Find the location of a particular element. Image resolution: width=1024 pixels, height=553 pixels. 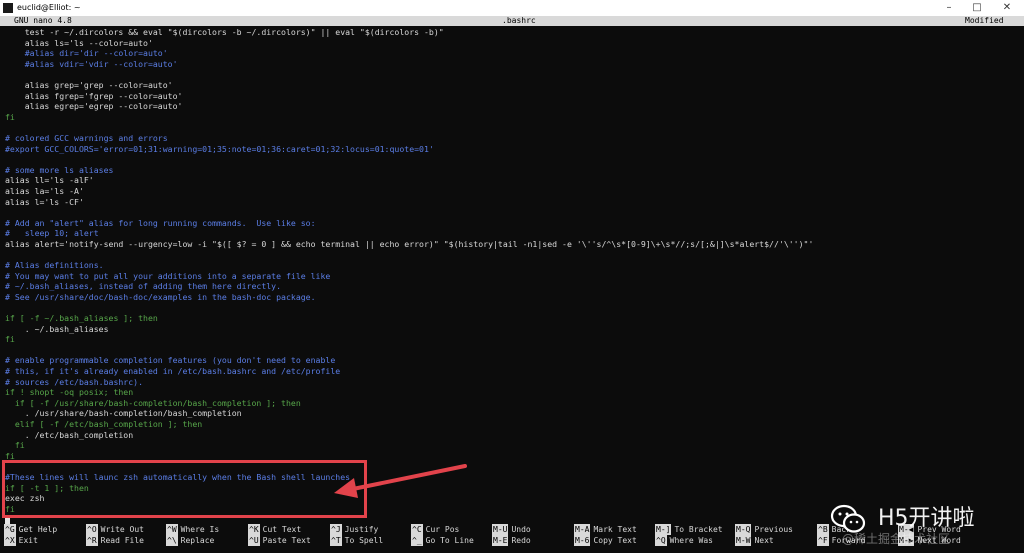

shortcut-label: Where Was is located at coordinates (691, 540).